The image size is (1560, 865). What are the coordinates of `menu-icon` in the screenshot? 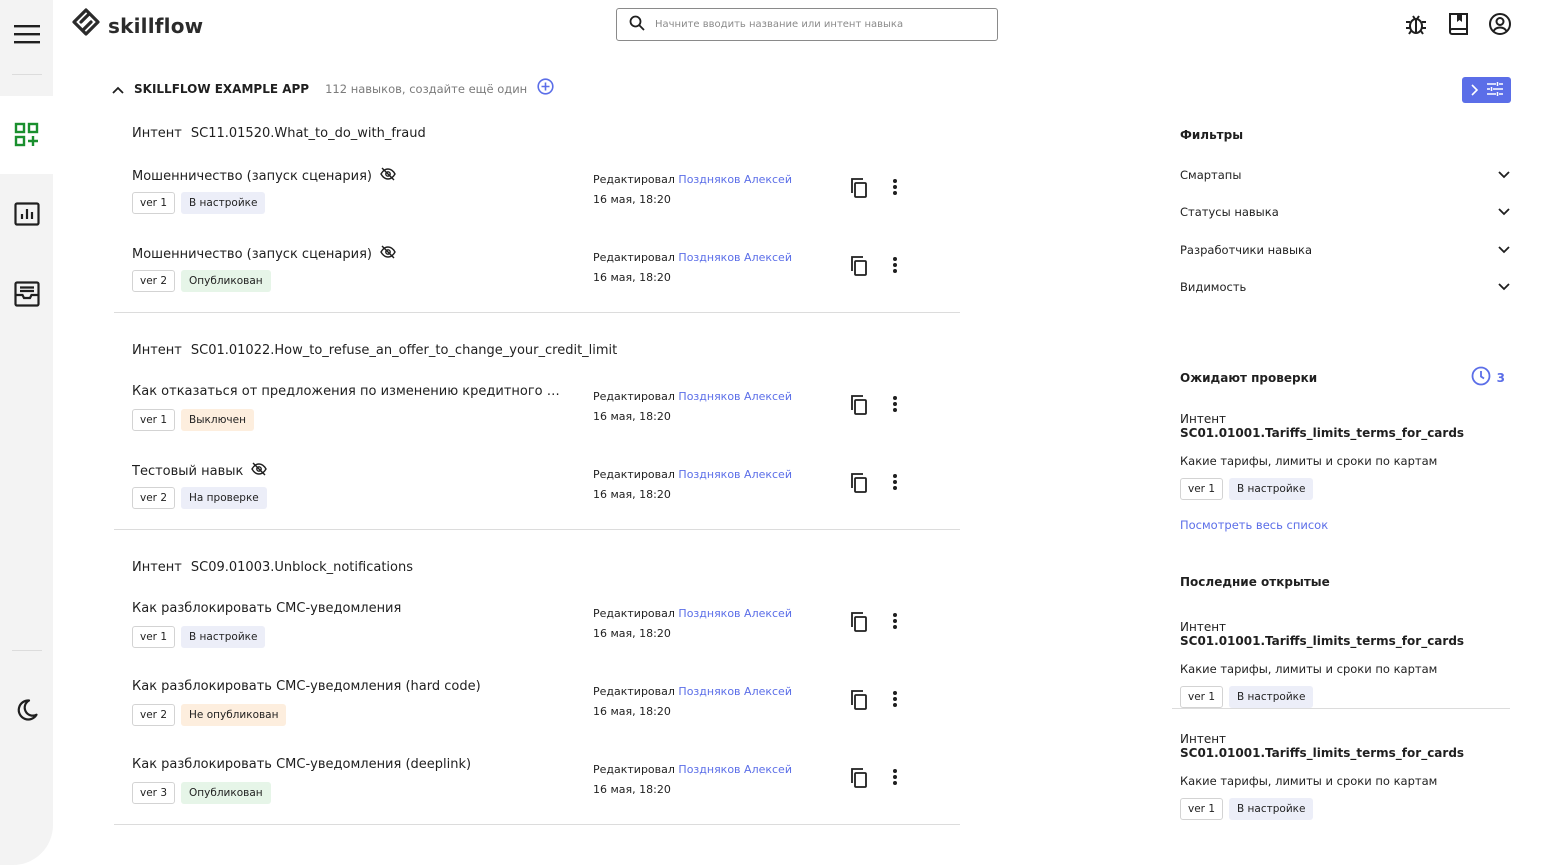 It's located at (26, 34).